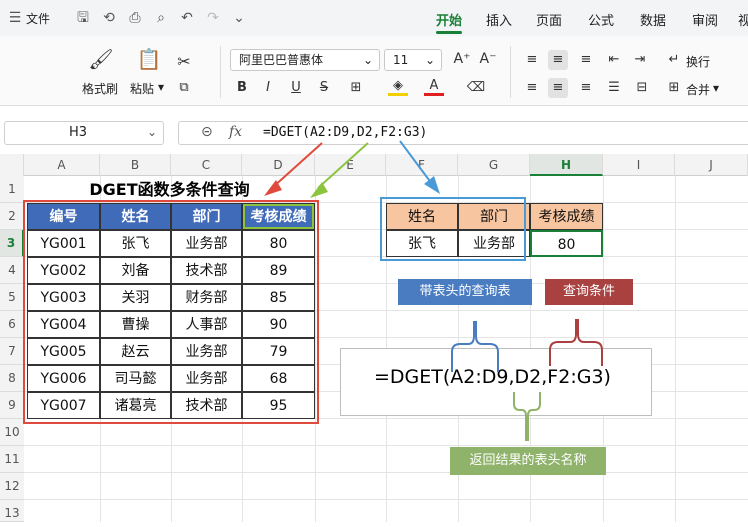 The image size is (748, 527). I want to click on green-arrow, so click(339, 170).